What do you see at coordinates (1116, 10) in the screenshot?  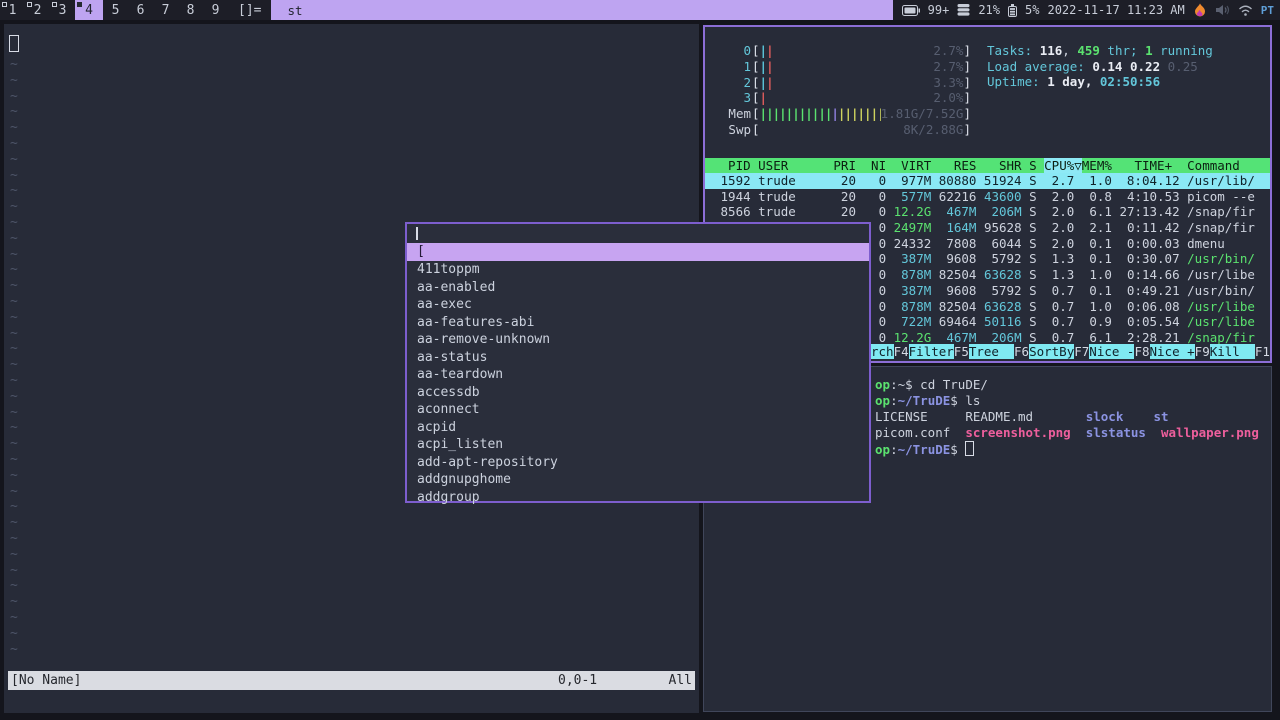 I see `clock: 2022-11-17 11:23 AM` at bounding box center [1116, 10].